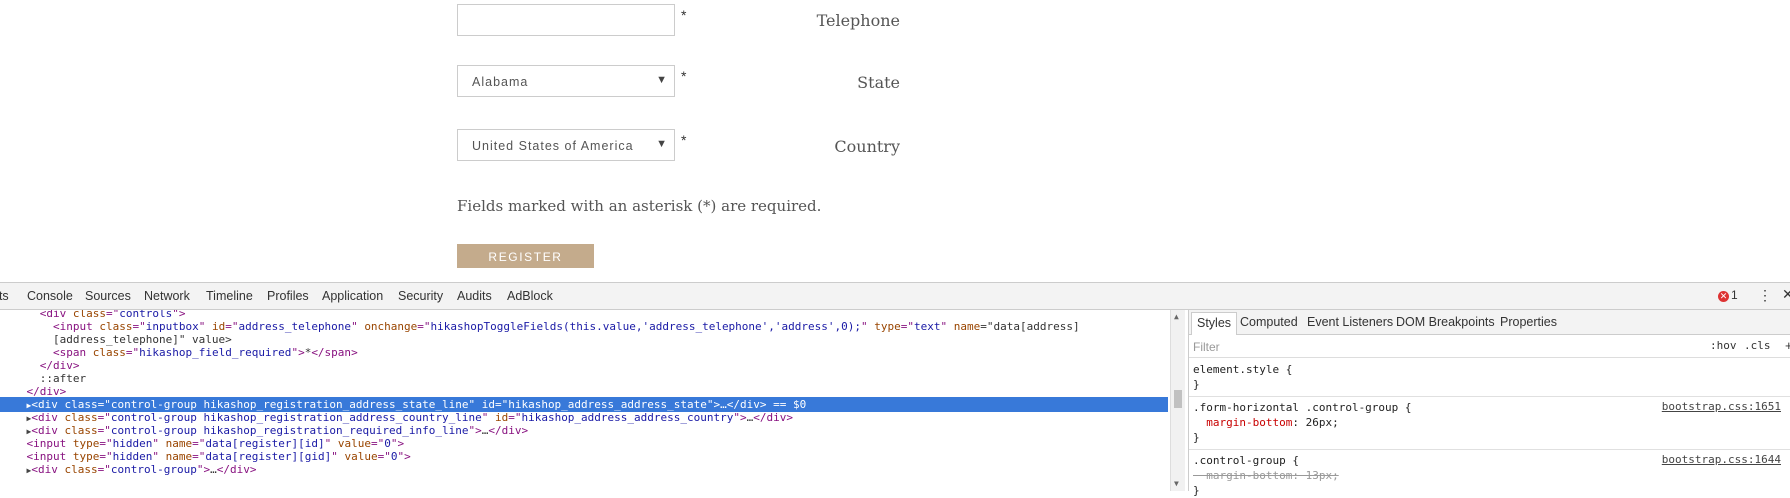 This screenshot has height=498, width=1790. What do you see at coordinates (450, 82) in the screenshot?
I see `state-row: State Alabama ▼ *` at bounding box center [450, 82].